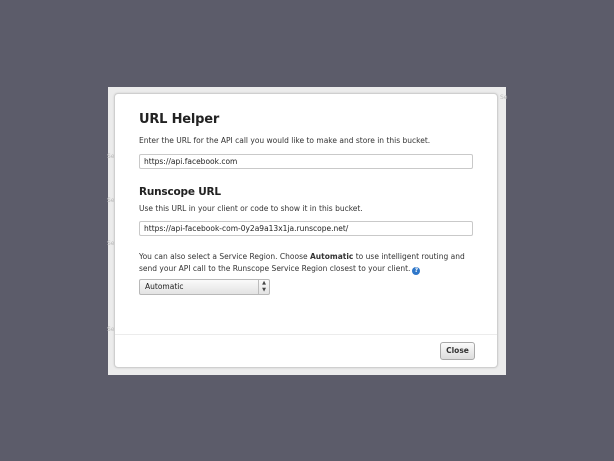 Image resolution: width=614 pixels, height=461 pixels. I want to click on service-region-select: Automatic ▲ ▼, so click(204, 287).